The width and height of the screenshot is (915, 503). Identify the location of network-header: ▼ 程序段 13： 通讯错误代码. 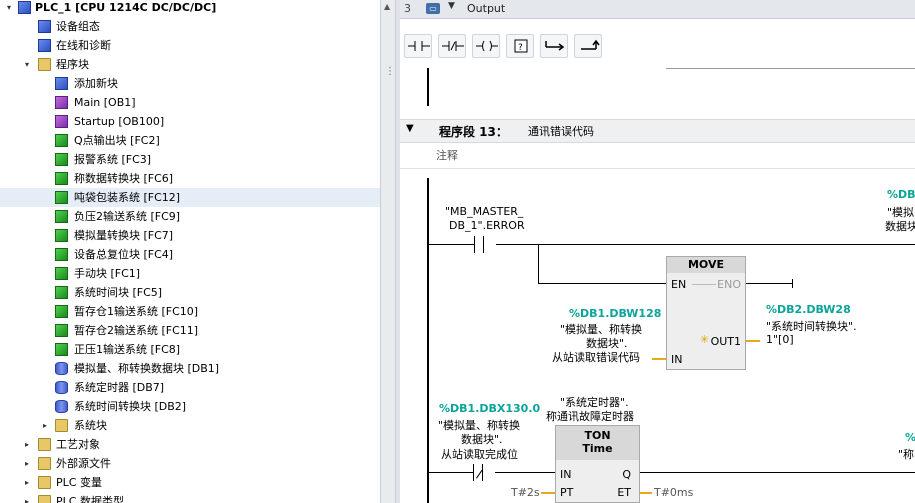
(657, 131).